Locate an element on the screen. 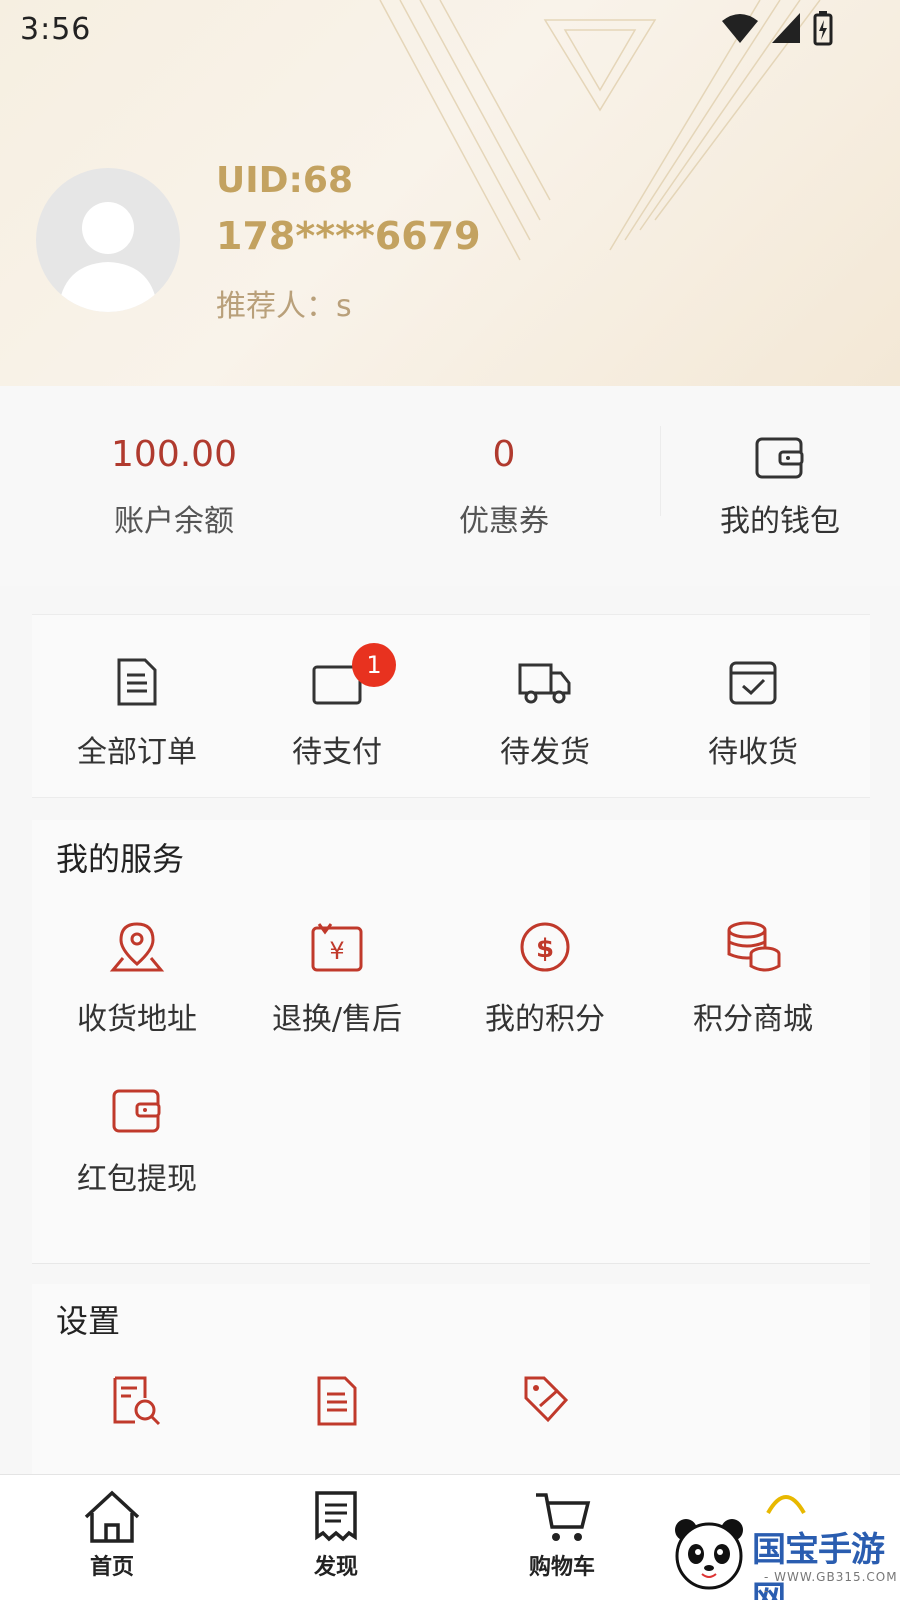  nav-home: 首页 is located at coordinates (112, 1535).